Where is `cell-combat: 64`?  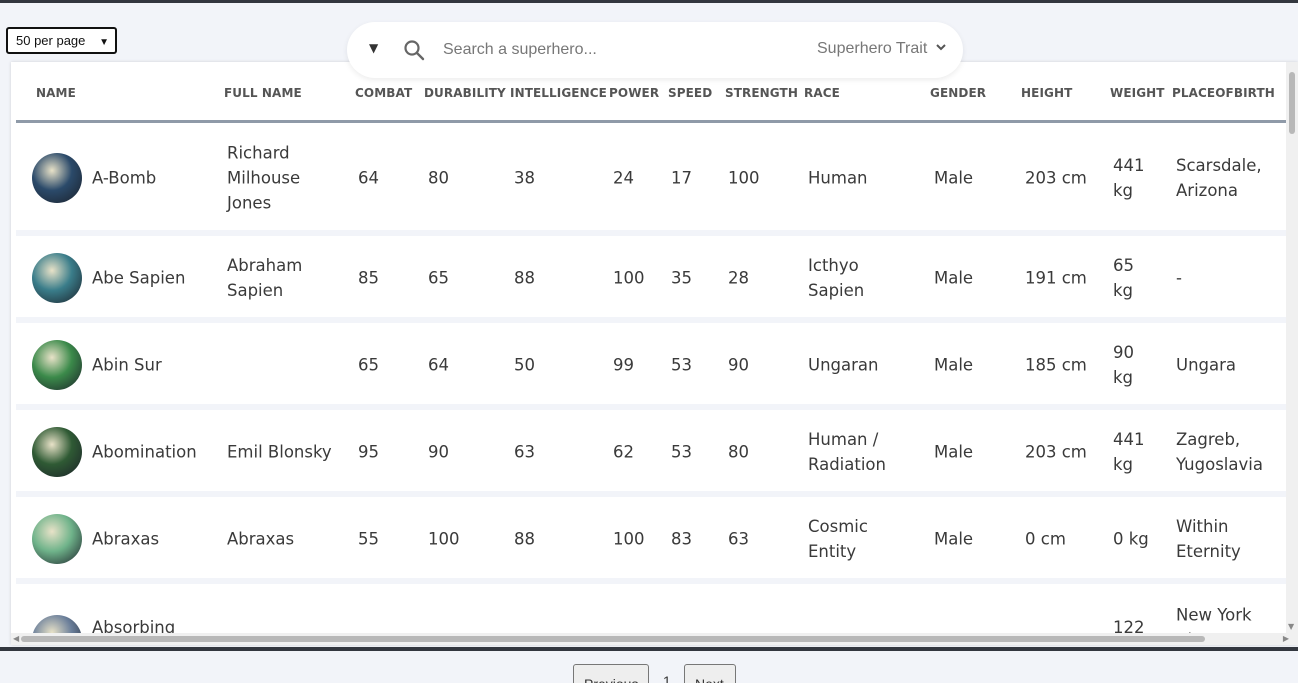 cell-combat: 64 is located at coordinates (368, 178).